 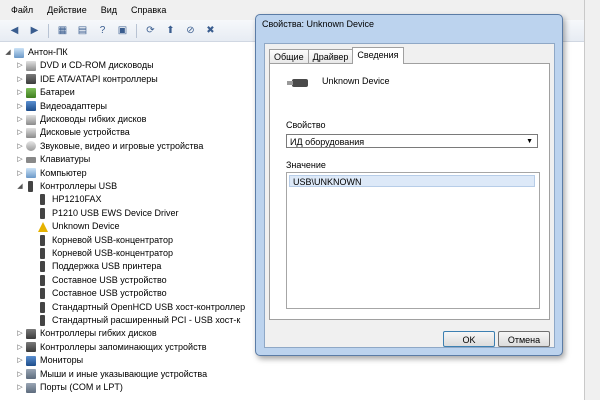 What do you see at coordinates (85, 65) in the screenshot?
I see `tree-category: ▷ DVD и CD-ROM дисководы` at bounding box center [85, 65].